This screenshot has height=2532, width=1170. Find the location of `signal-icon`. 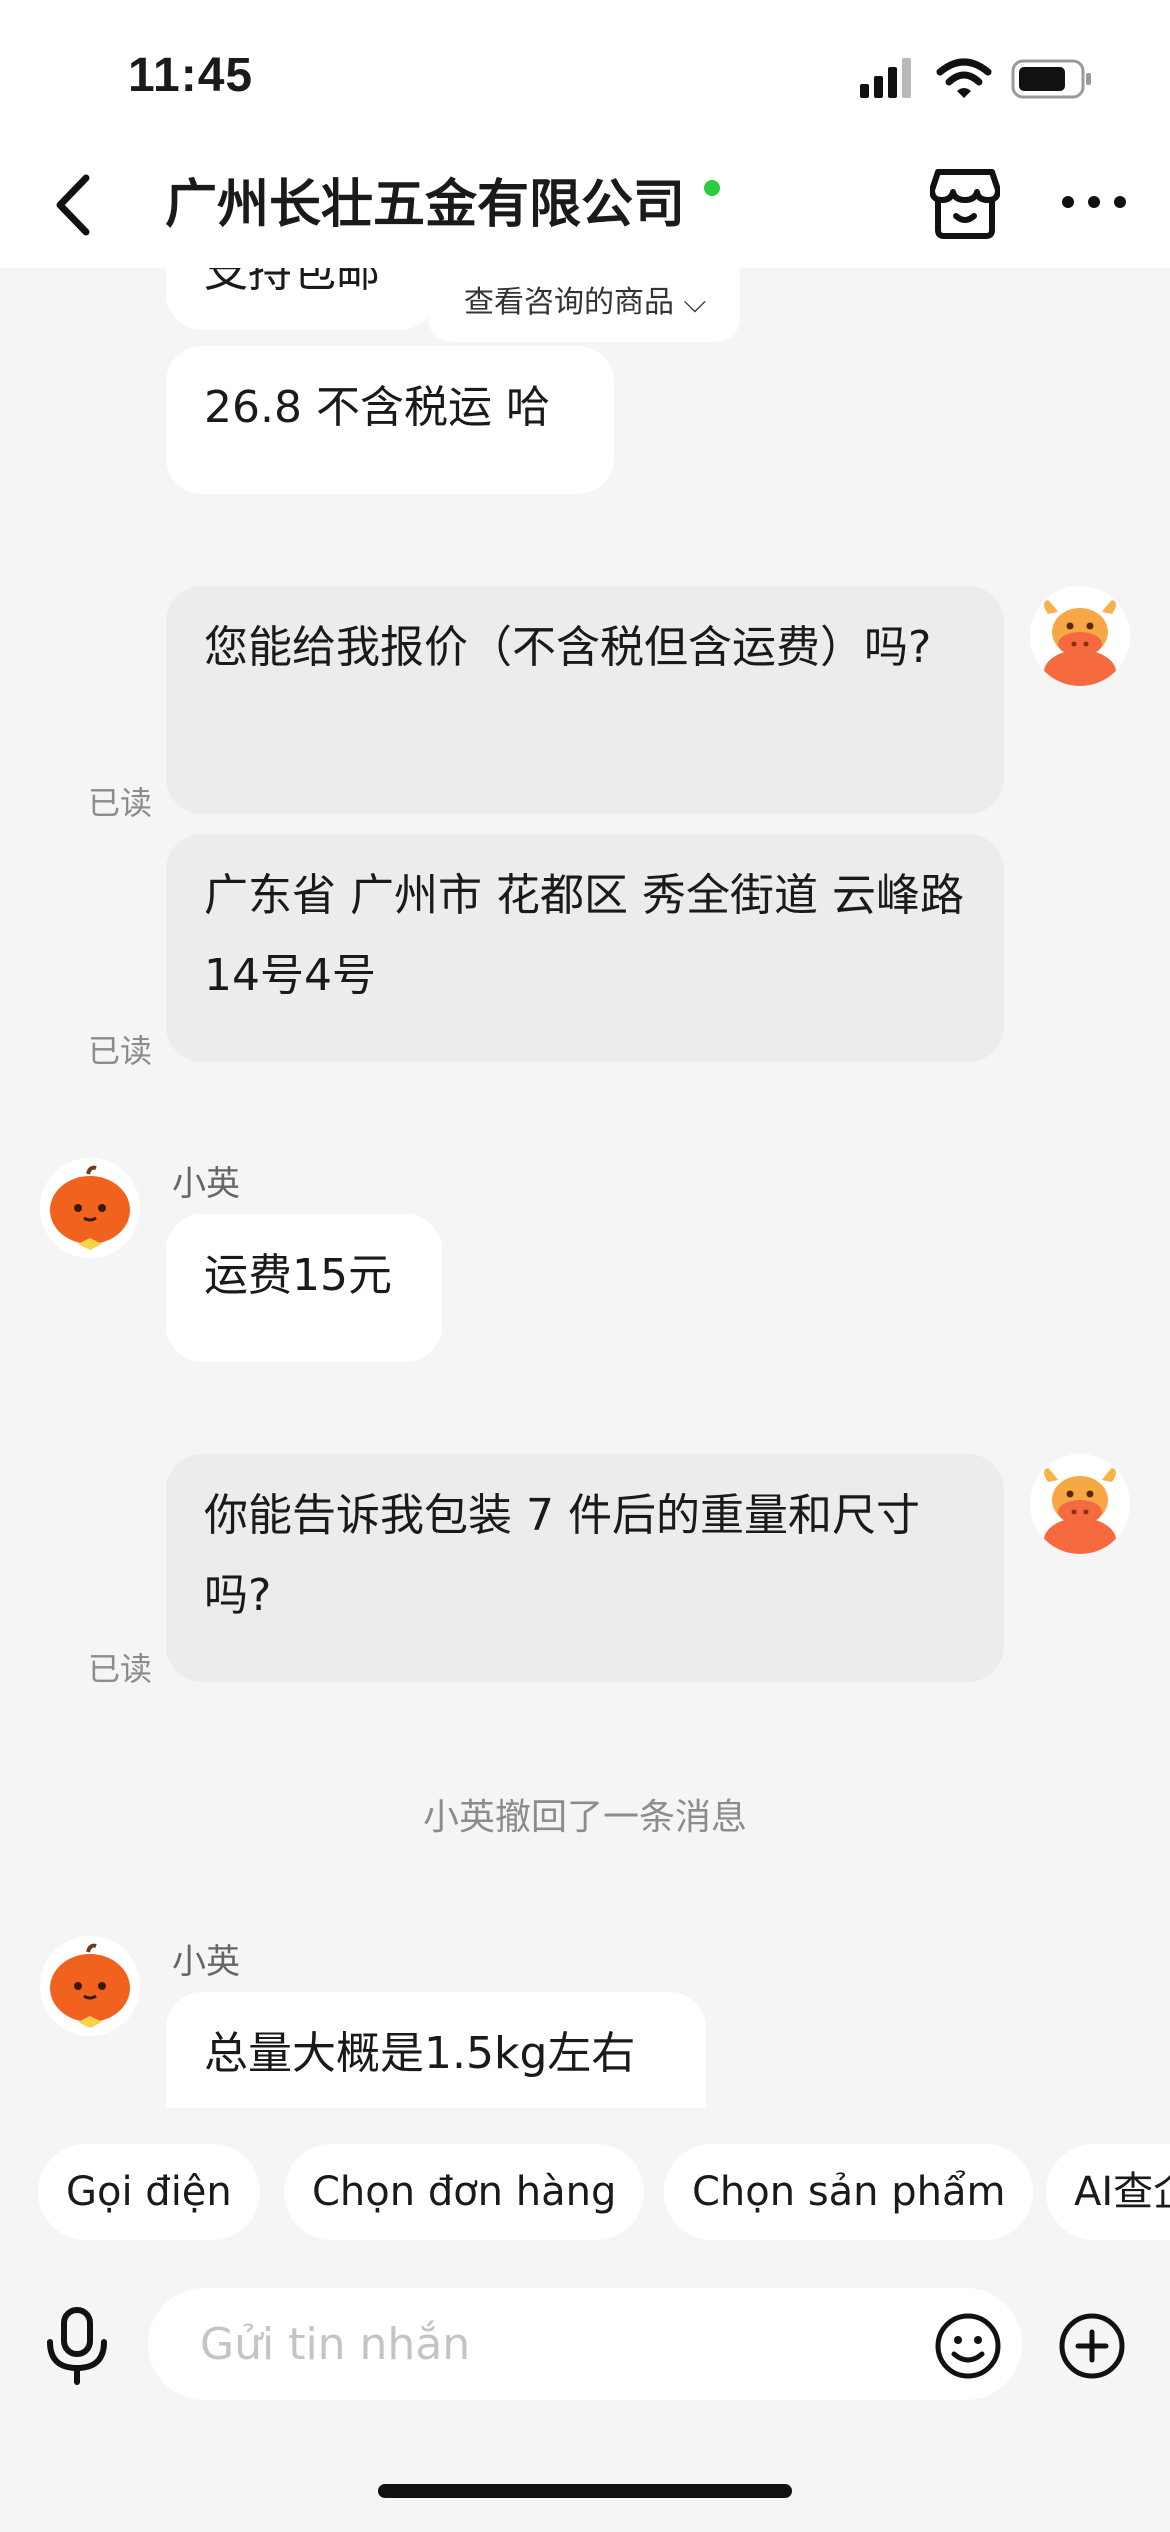

signal-icon is located at coordinates (885, 78).